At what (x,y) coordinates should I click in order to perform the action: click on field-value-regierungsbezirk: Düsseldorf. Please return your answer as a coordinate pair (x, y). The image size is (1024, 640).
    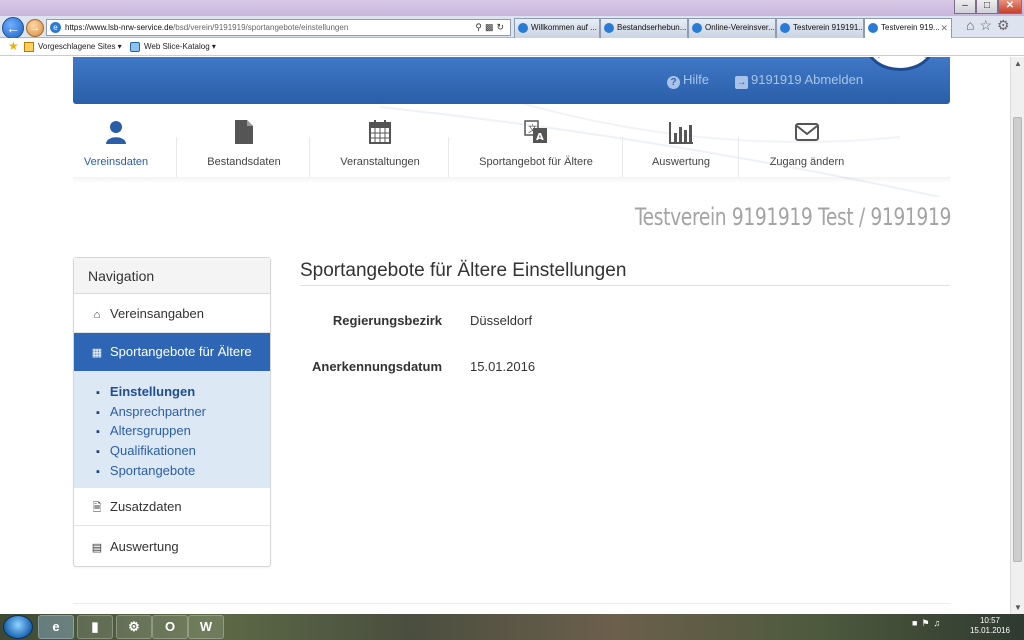
    Looking at the image, I should click on (501, 320).